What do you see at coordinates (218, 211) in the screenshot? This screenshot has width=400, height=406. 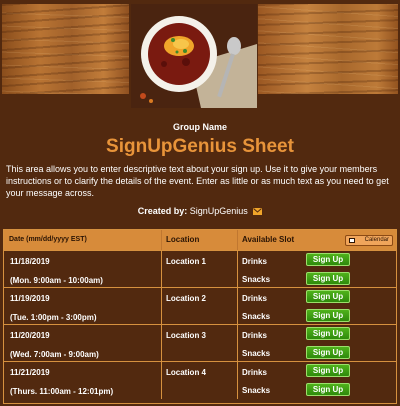 I see `creator-name: SignUpGenius` at bounding box center [218, 211].